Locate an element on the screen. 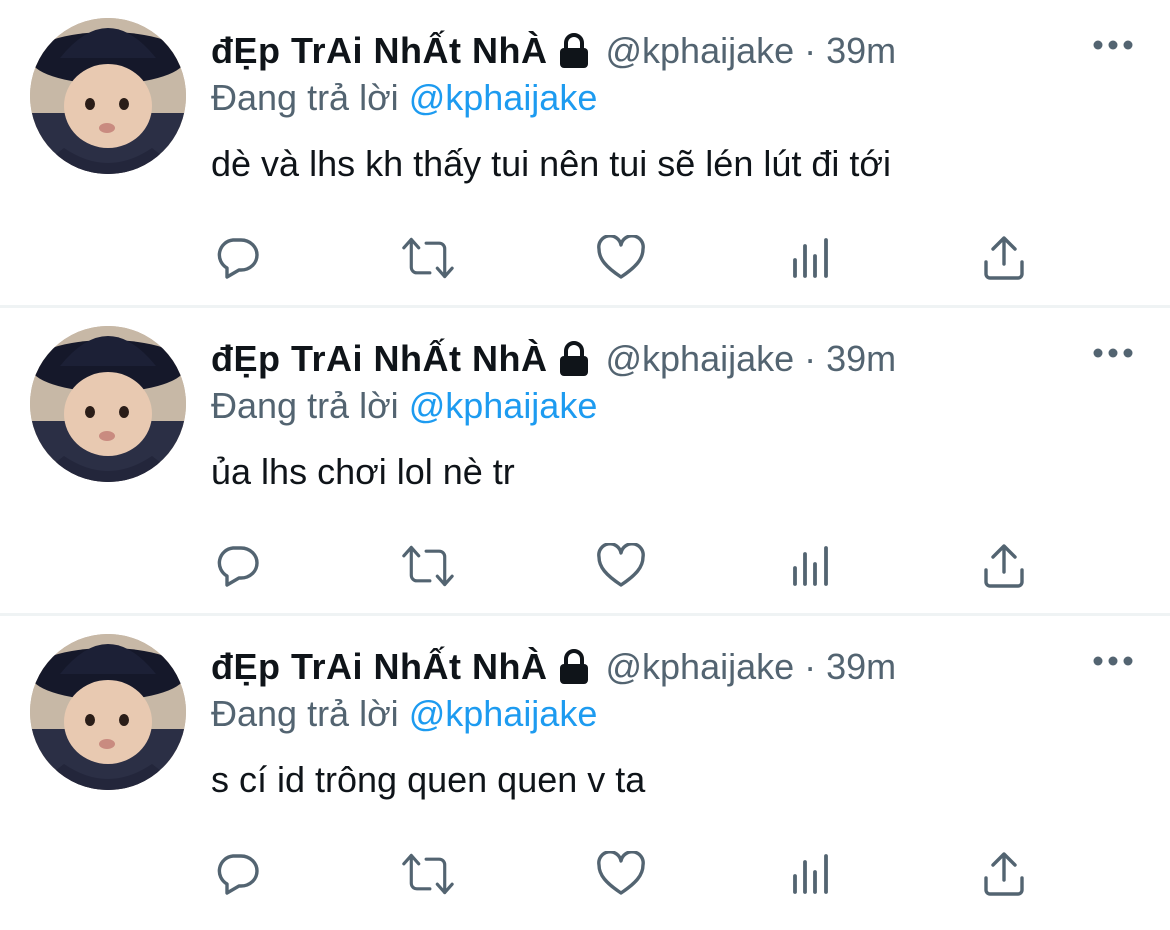 The image size is (1170, 930). tweet-text: s cí id trông quen quen v ta is located at coordinates (428, 779).